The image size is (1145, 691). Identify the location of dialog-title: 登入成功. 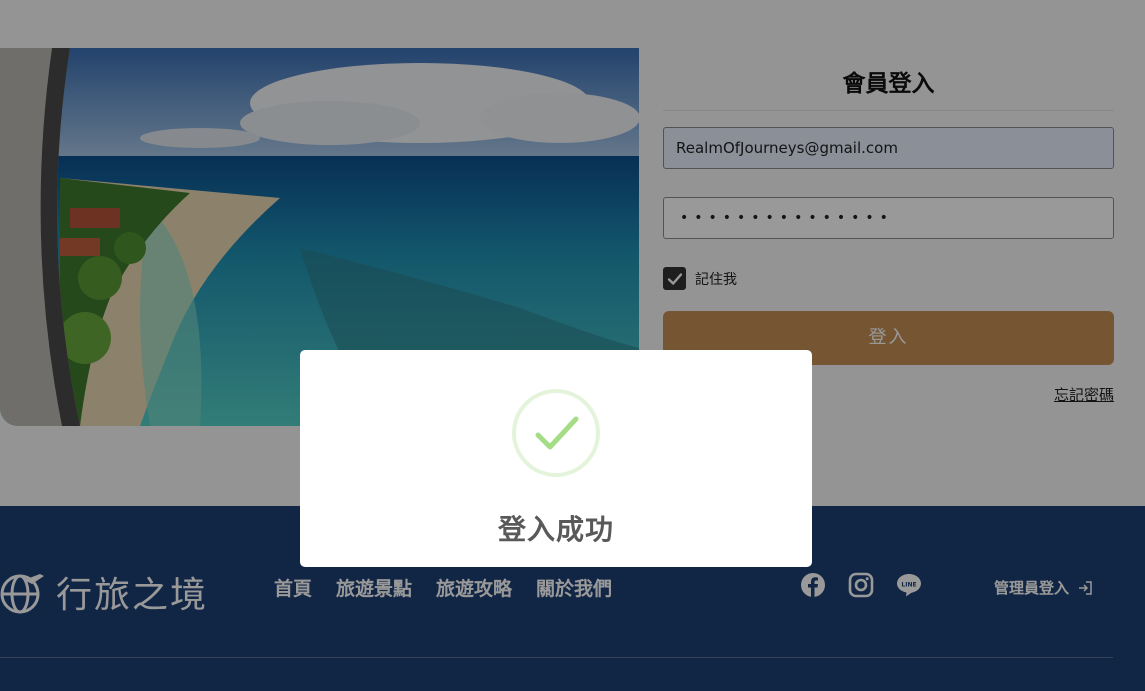
(555, 529).